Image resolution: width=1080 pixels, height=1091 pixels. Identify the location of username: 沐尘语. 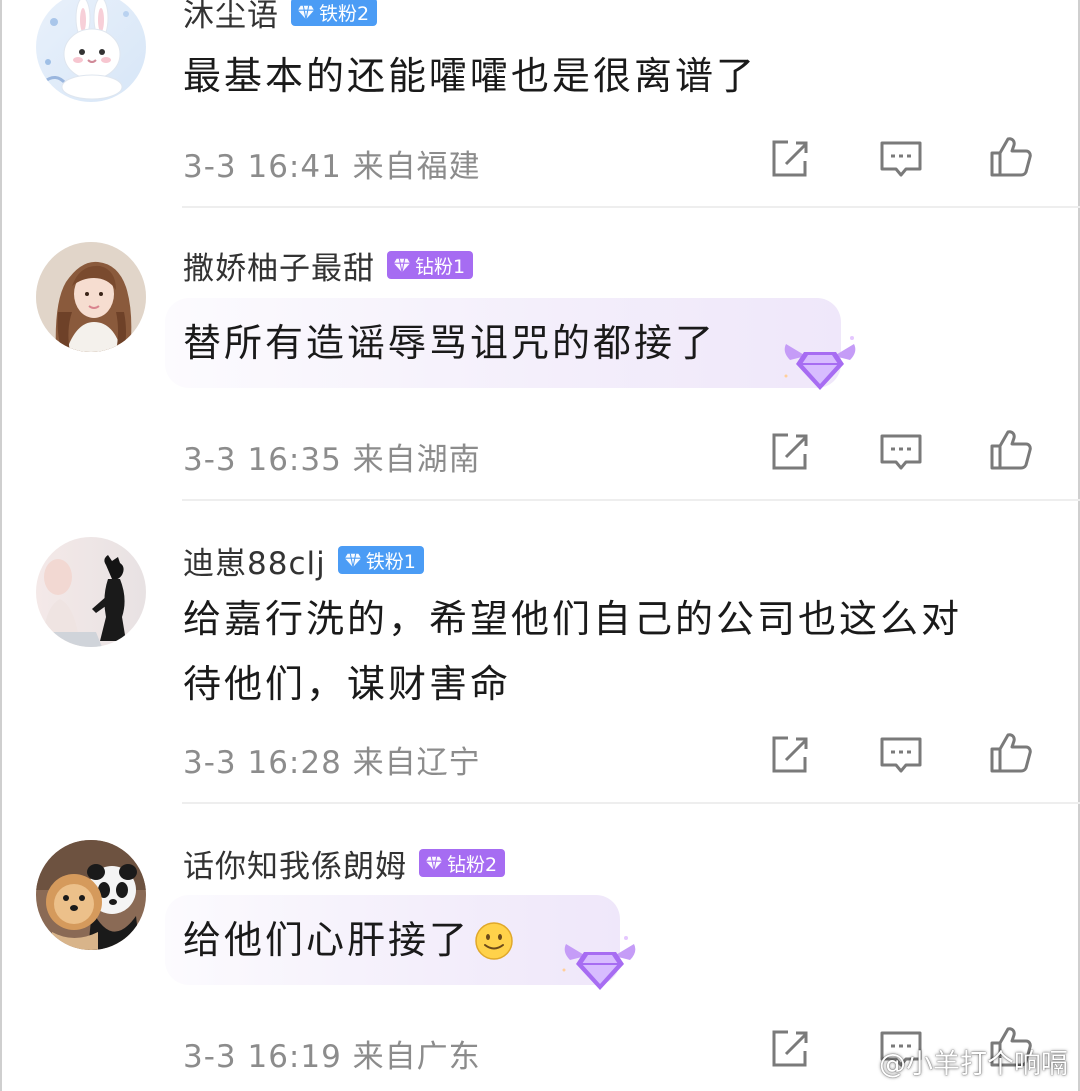
(231, 17).